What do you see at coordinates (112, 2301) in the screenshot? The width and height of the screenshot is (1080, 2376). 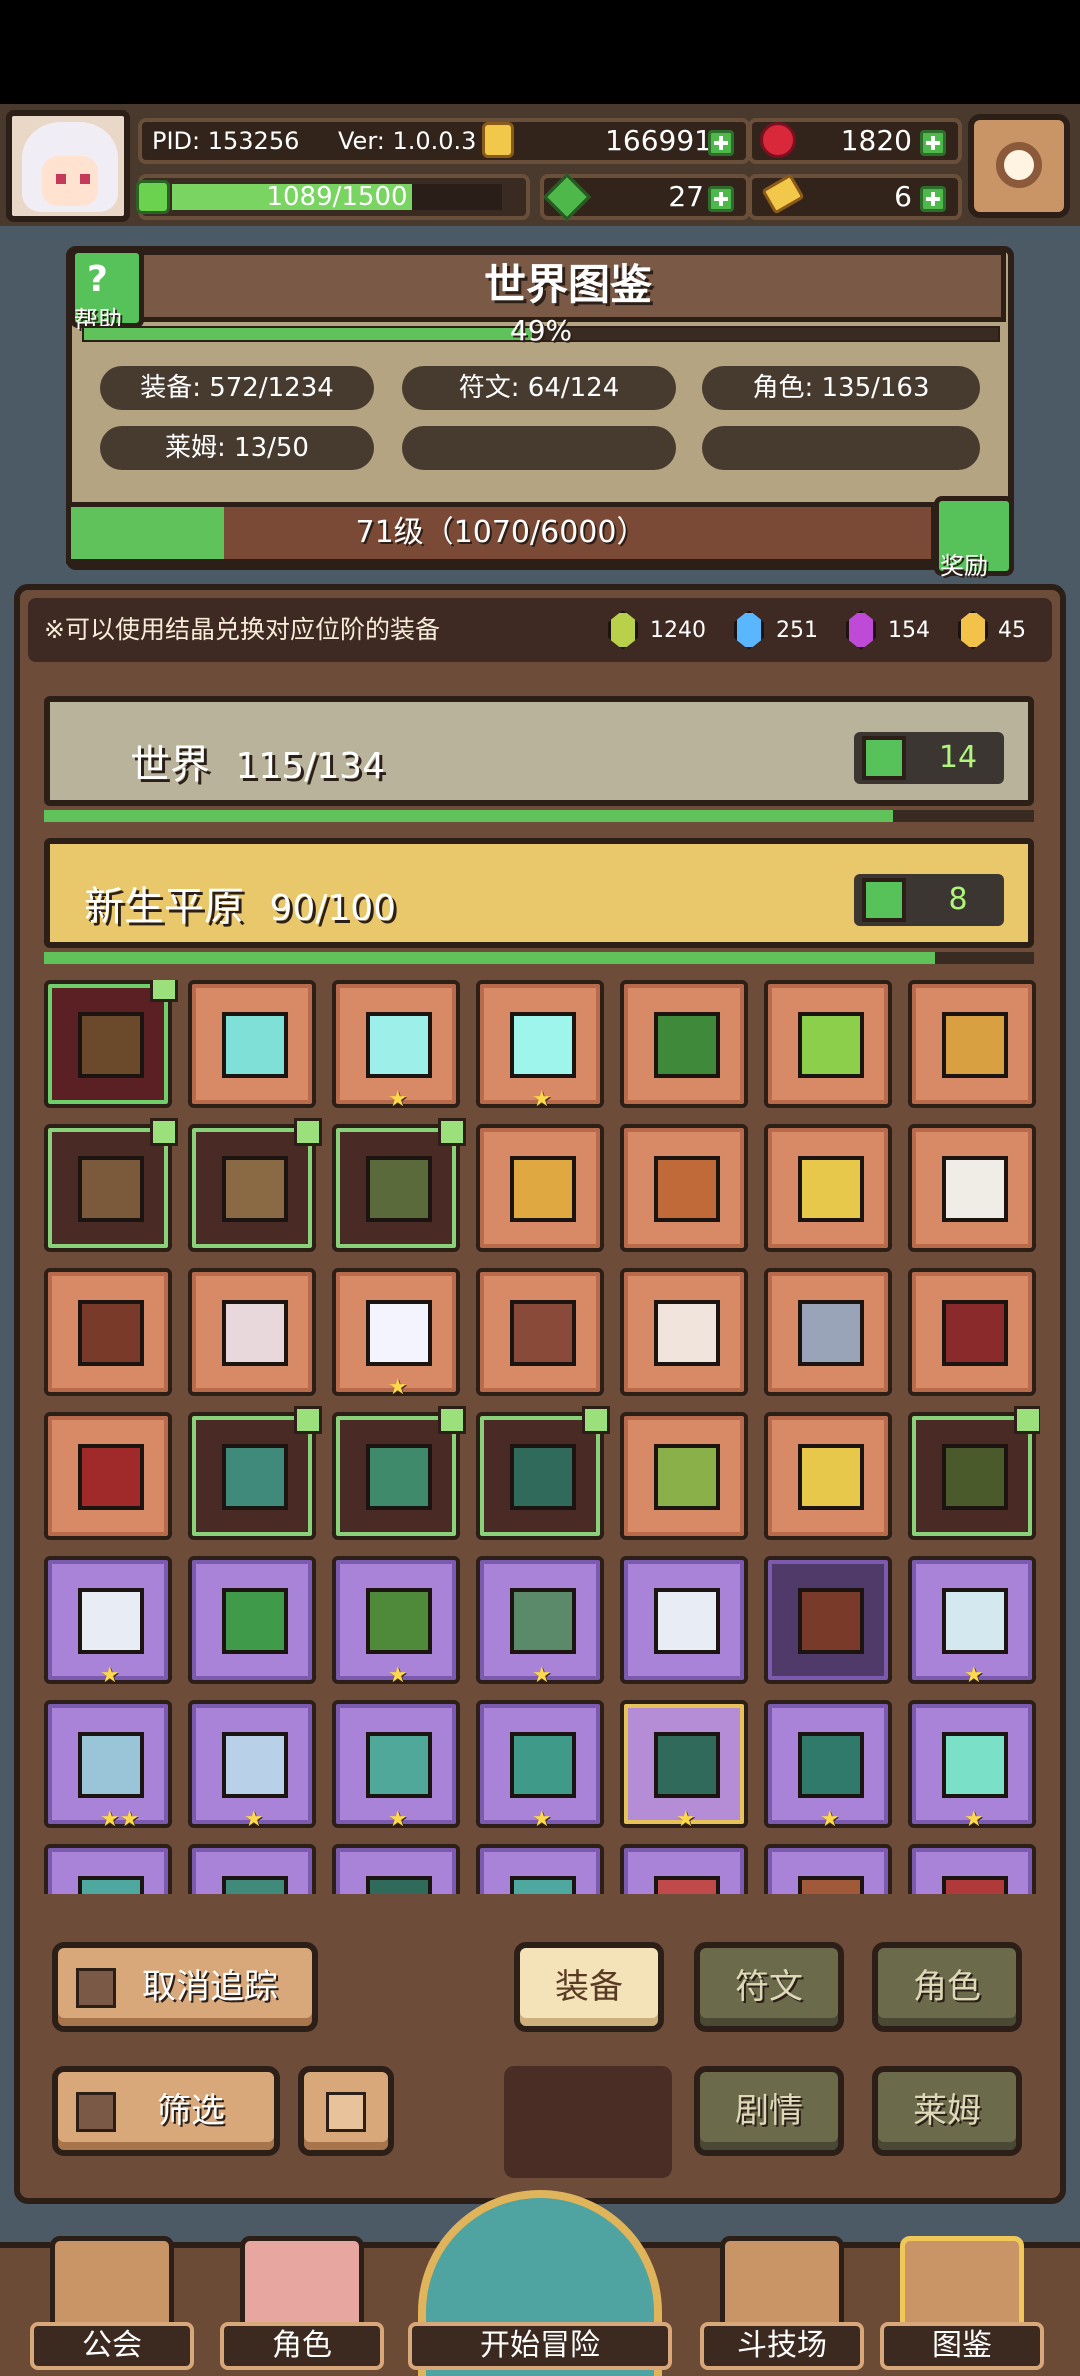 I see `nav-guild: 公会` at bounding box center [112, 2301].